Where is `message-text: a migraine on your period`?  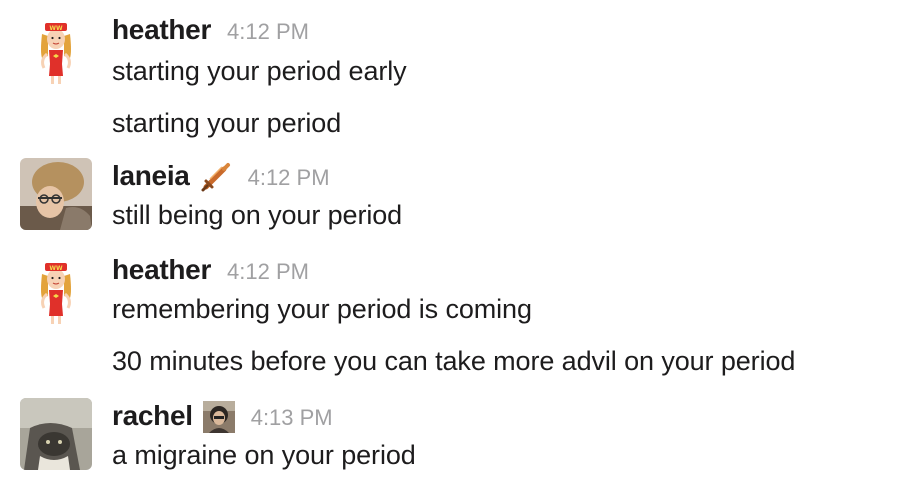 message-text: a migraine on your period is located at coordinates (264, 455).